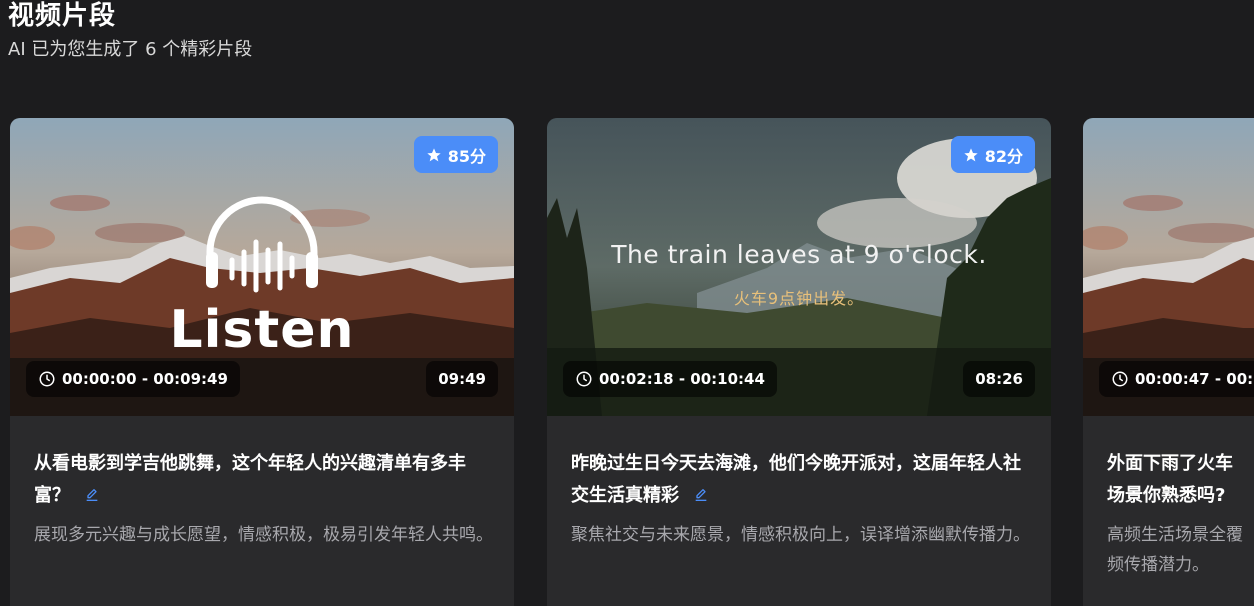 Image resolution: width=1254 pixels, height=606 pixels. I want to click on score-value: 85分, so click(466, 156).